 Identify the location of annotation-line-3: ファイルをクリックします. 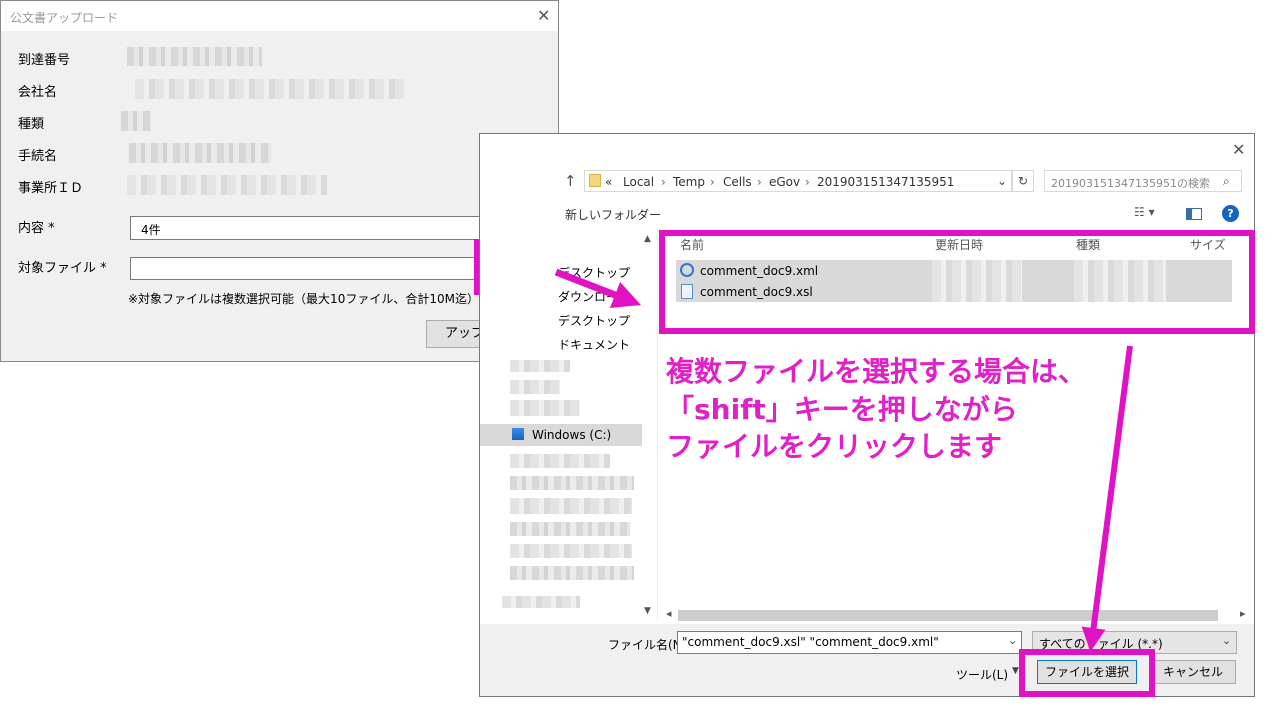
(834, 446).